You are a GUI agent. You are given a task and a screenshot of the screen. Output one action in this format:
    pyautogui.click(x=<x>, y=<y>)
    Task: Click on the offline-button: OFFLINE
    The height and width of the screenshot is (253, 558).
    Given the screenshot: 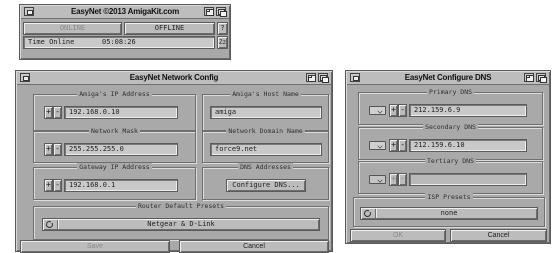 What is the action you would take?
    pyautogui.click(x=169, y=28)
    